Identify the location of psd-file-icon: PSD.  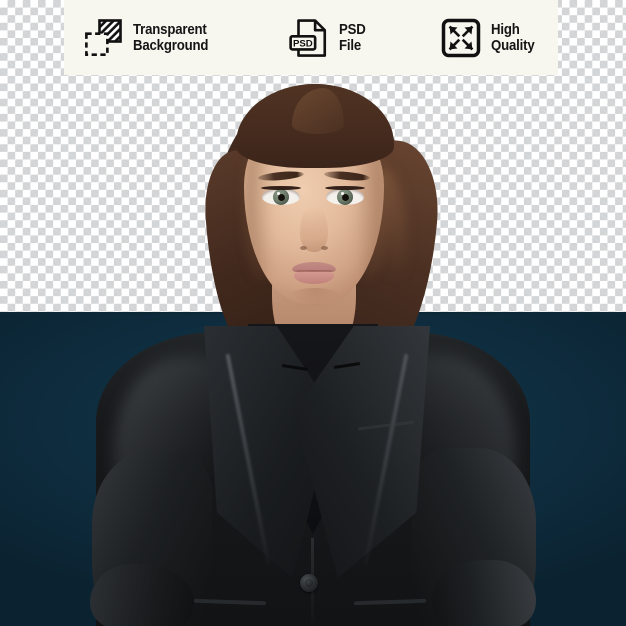
(308, 37).